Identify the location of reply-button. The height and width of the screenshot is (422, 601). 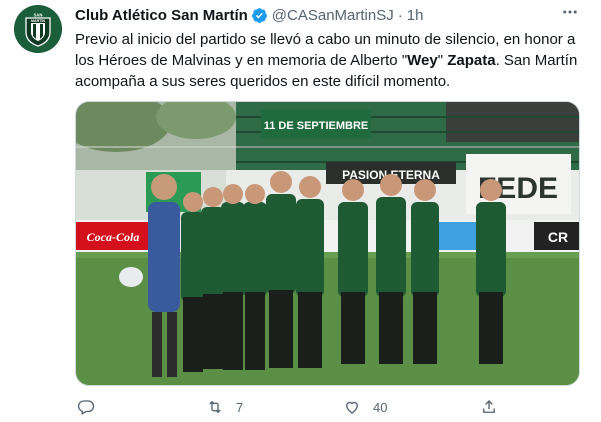
(92, 407).